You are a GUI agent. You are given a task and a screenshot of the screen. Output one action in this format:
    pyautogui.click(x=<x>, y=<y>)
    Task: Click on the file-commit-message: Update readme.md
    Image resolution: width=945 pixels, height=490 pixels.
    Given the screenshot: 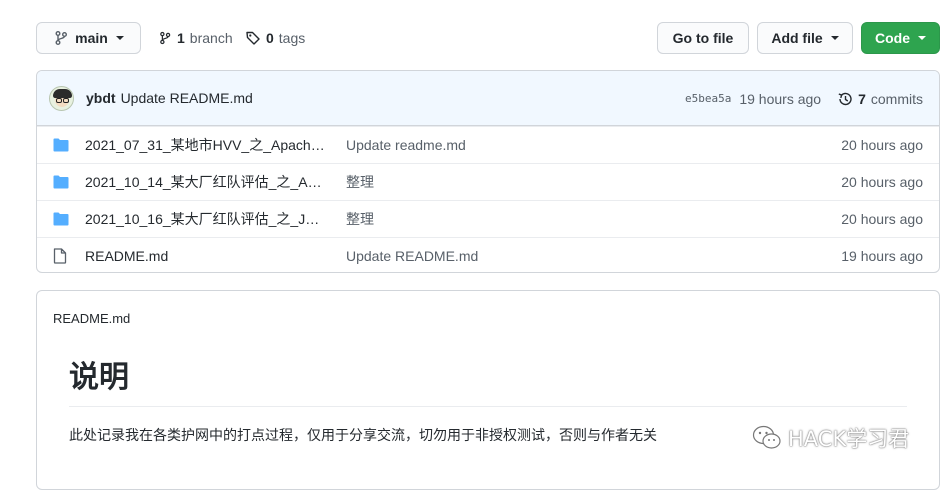 What is the action you would take?
    pyautogui.click(x=406, y=145)
    